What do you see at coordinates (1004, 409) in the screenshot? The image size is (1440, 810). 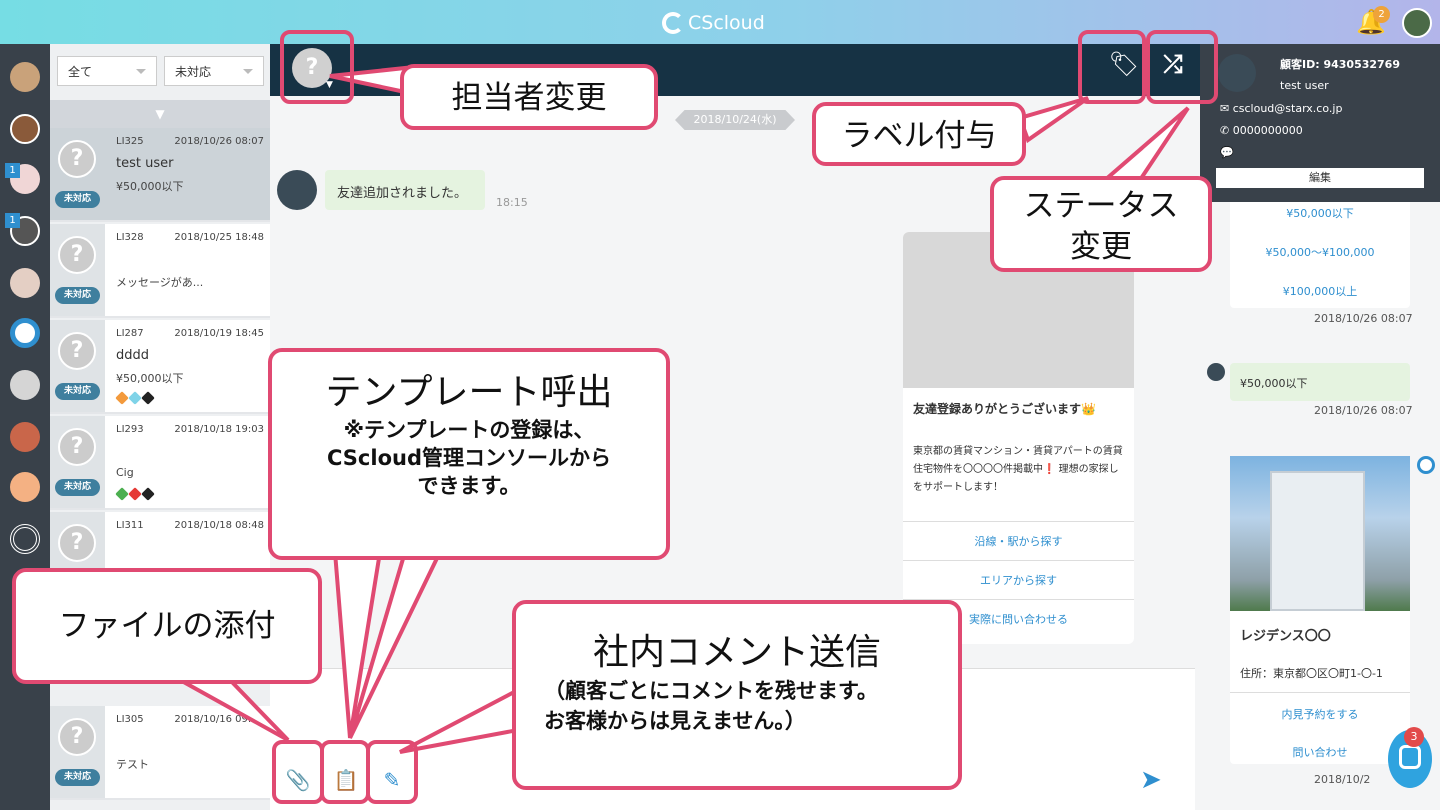 I see `card-title: 友達登録ありがとうございます👑` at bounding box center [1004, 409].